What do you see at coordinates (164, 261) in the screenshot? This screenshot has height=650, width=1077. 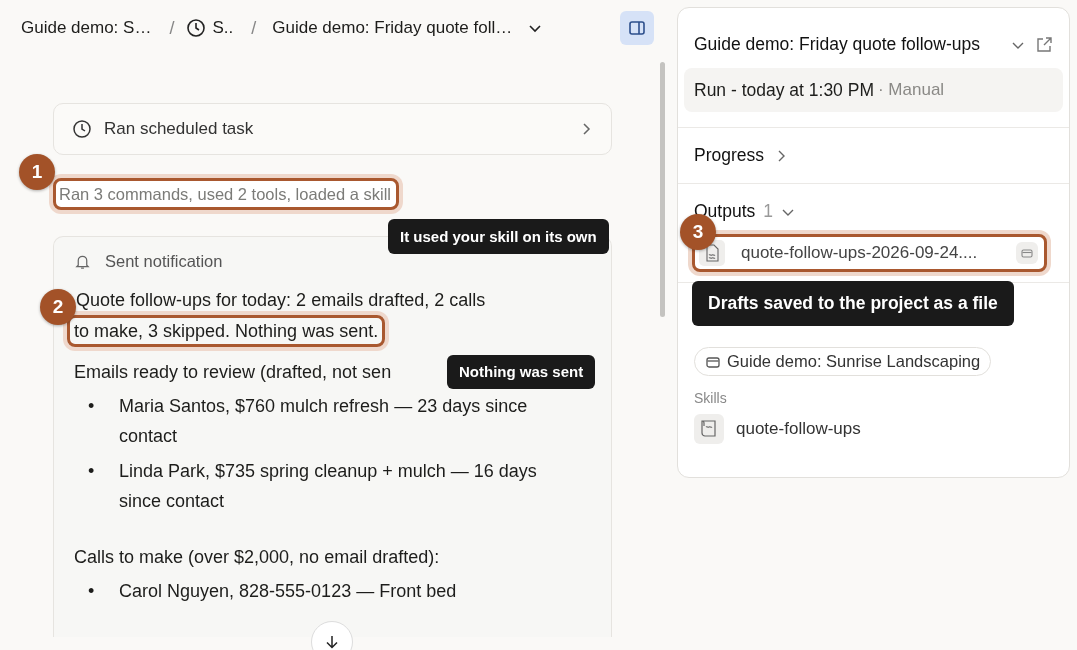 I see `notification-label: Sent notification` at bounding box center [164, 261].